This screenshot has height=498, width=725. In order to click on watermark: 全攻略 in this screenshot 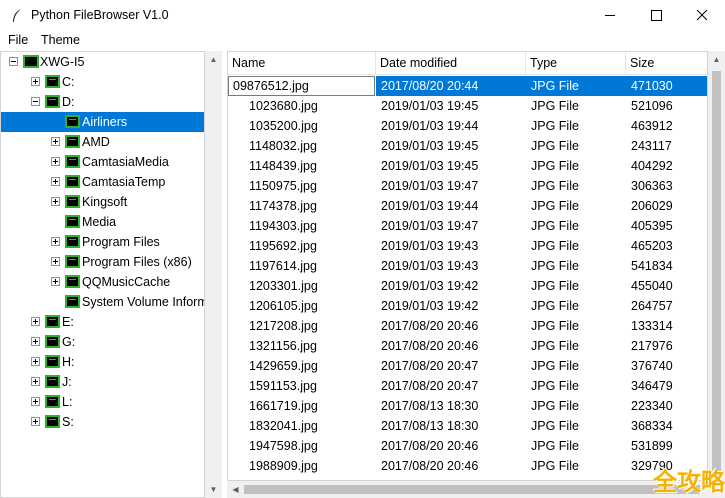, I will do `click(689, 482)`.